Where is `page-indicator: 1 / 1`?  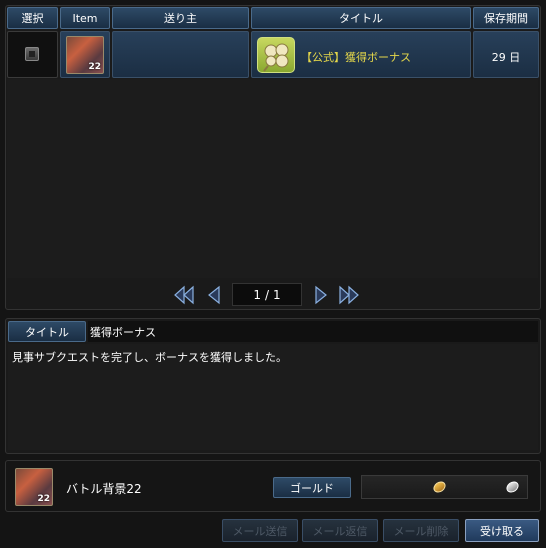 page-indicator: 1 / 1 is located at coordinates (267, 294).